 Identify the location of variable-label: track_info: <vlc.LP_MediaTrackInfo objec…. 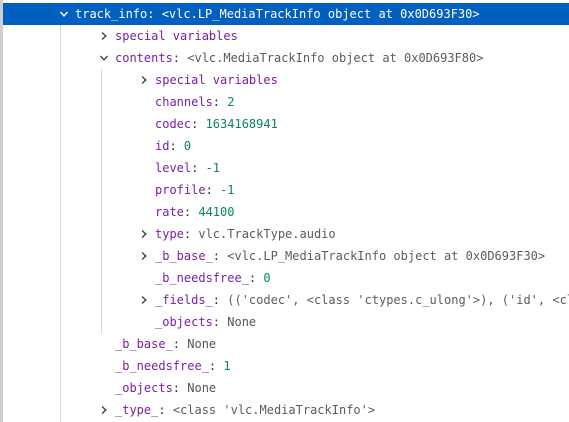
(277, 14).